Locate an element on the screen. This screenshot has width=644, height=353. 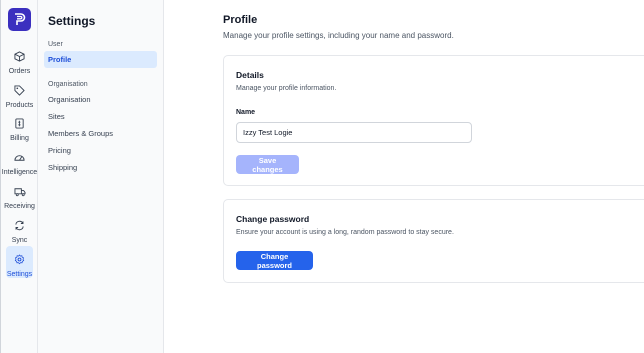
name-input is located at coordinates (354, 132).